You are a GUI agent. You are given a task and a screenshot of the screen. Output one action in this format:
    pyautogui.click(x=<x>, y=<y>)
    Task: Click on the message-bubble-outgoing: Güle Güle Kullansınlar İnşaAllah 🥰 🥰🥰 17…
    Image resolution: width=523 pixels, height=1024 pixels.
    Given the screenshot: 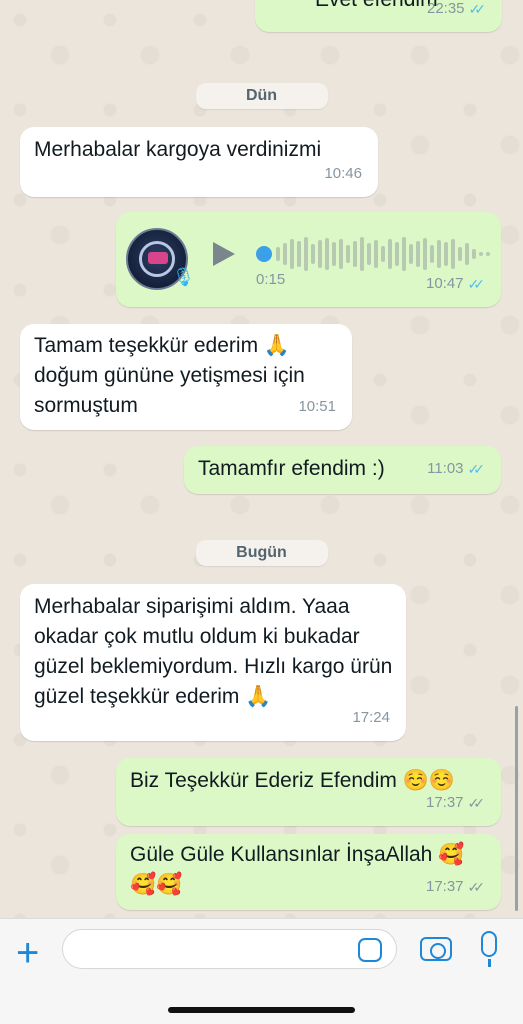 What is the action you would take?
    pyautogui.click(x=308, y=872)
    